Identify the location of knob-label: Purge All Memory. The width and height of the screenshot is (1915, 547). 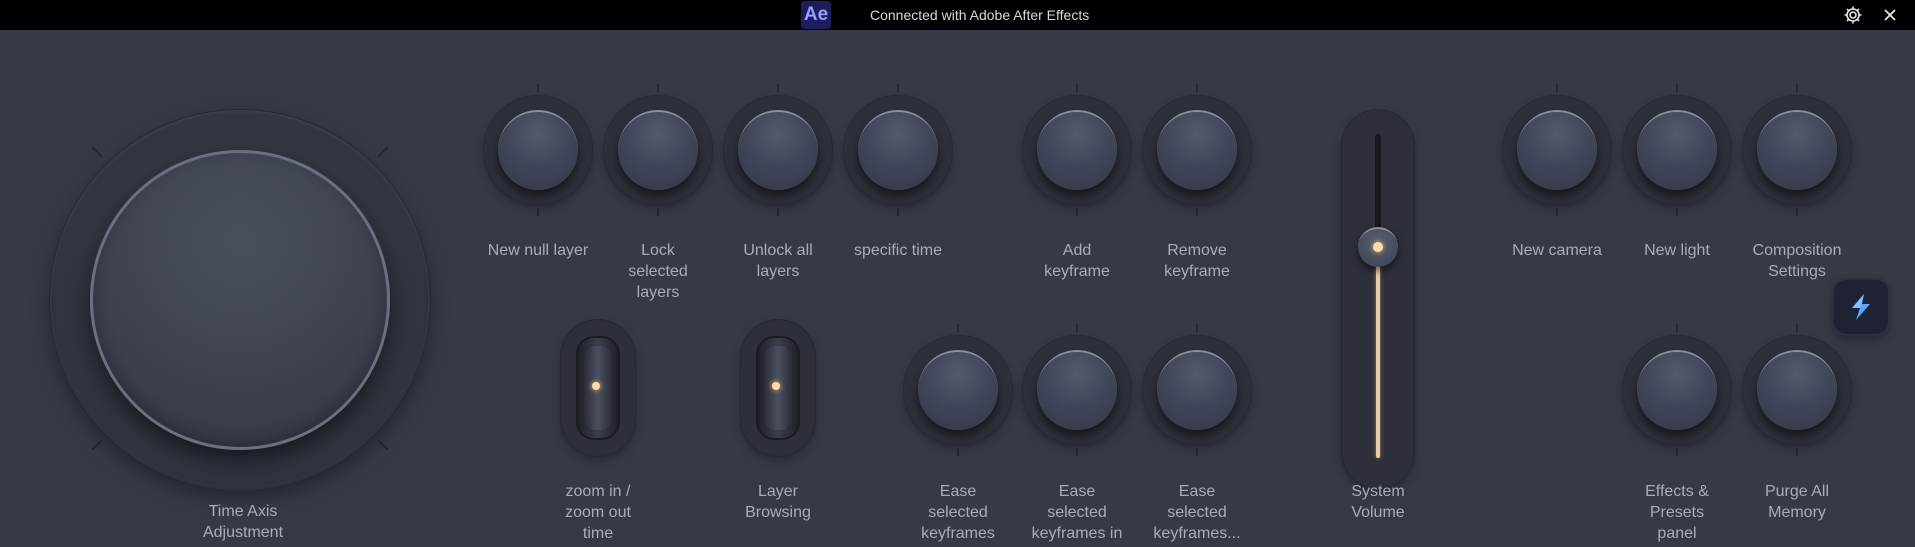
(1797, 502).